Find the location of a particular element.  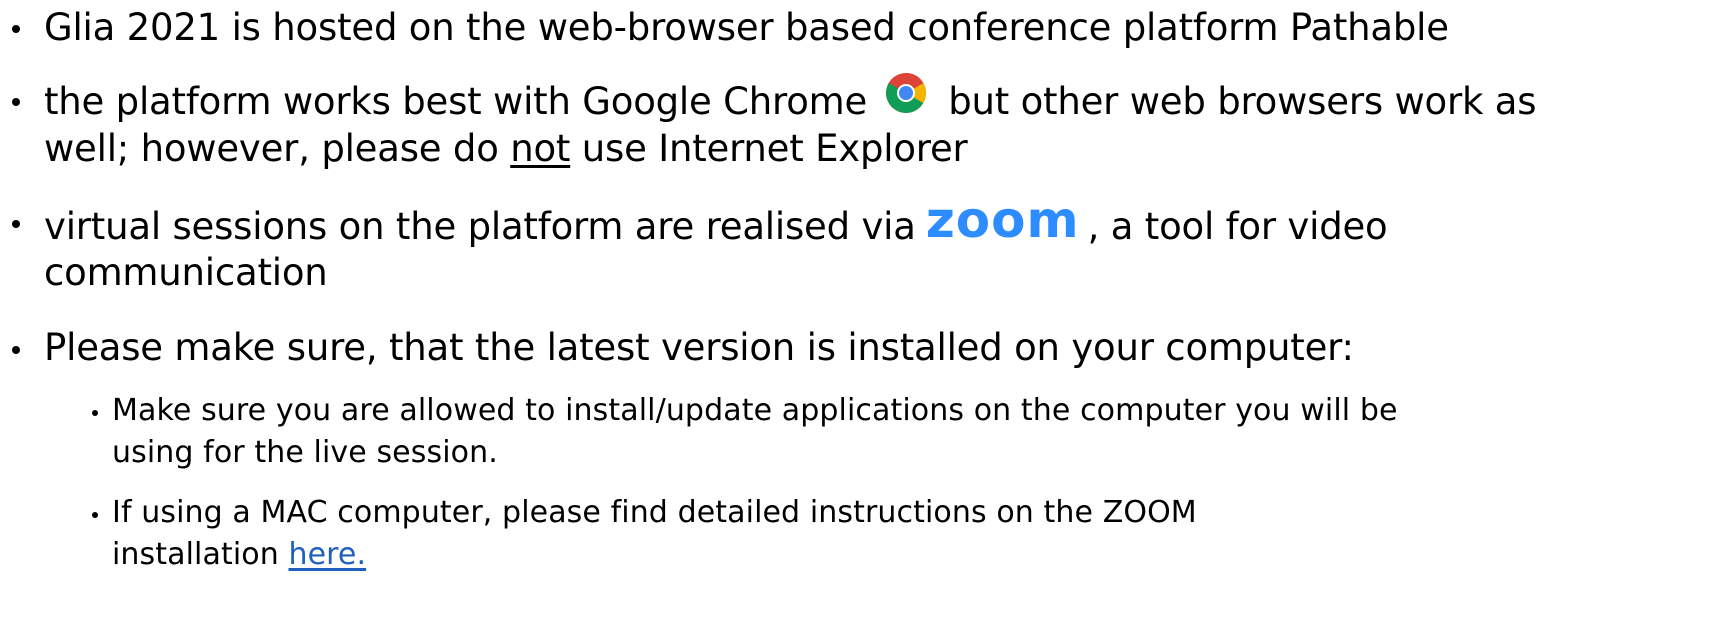

google-chrome-icon is located at coordinates (906, 99).